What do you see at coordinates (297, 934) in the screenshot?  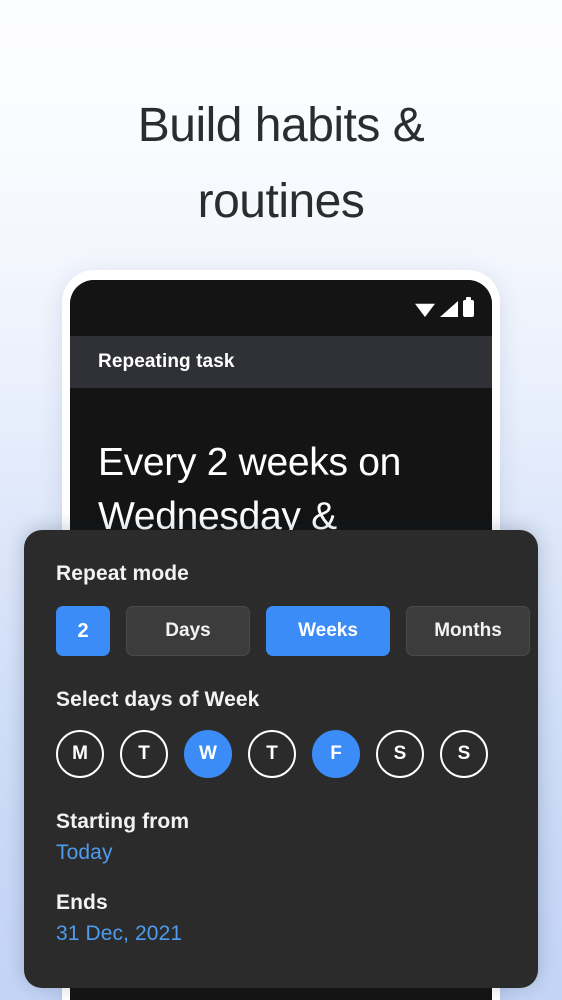 I see `ends-value: 31 Dec, 2021` at bounding box center [297, 934].